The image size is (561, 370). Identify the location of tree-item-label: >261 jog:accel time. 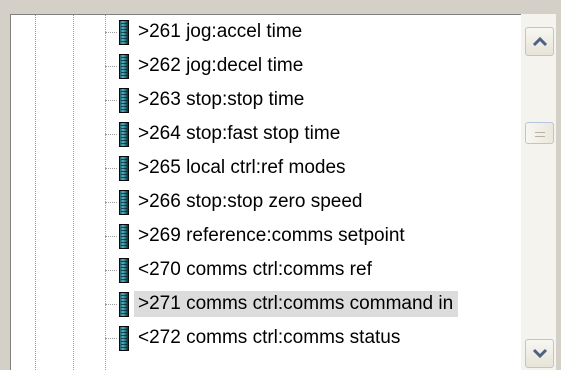
(220, 31).